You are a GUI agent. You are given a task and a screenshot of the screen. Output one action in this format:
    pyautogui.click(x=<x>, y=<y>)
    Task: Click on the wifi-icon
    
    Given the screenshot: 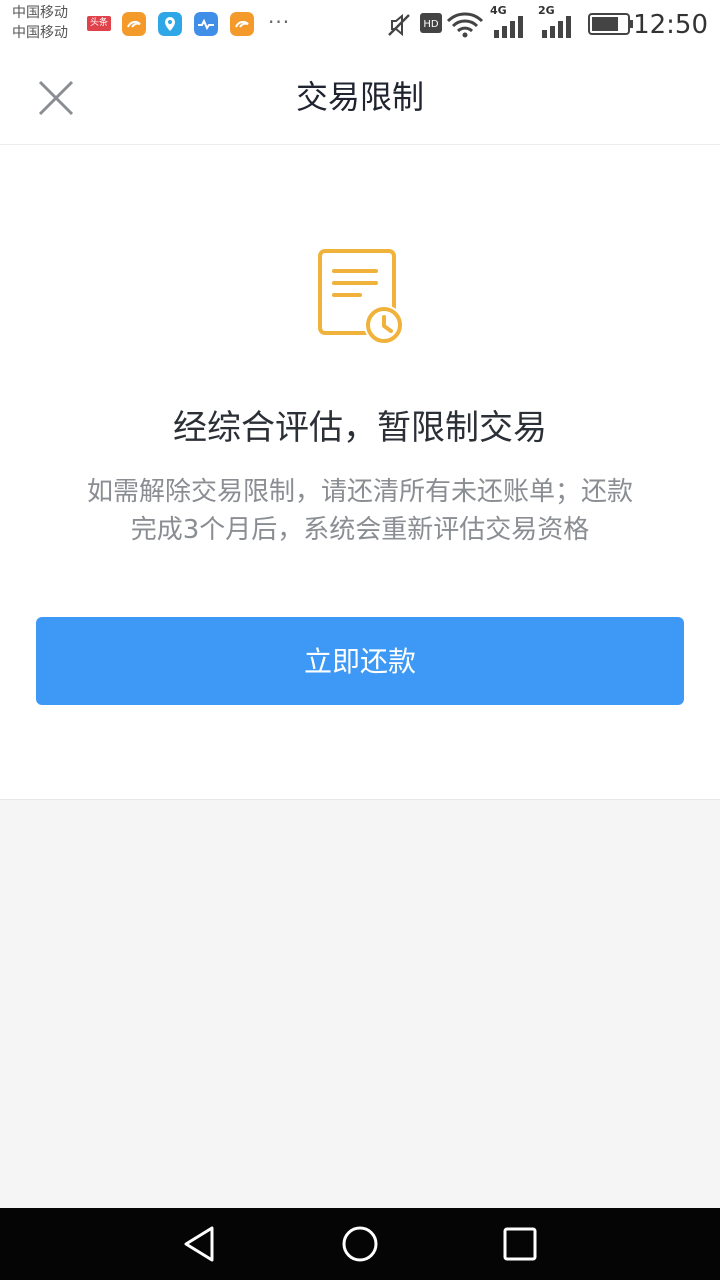 What is the action you would take?
    pyautogui.click(x=465, y=25)
    